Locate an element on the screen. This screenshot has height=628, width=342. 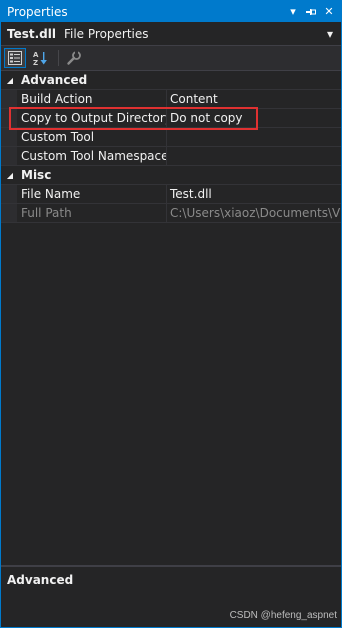
property-name: Custom Tool is located at coordinates (92, 137).